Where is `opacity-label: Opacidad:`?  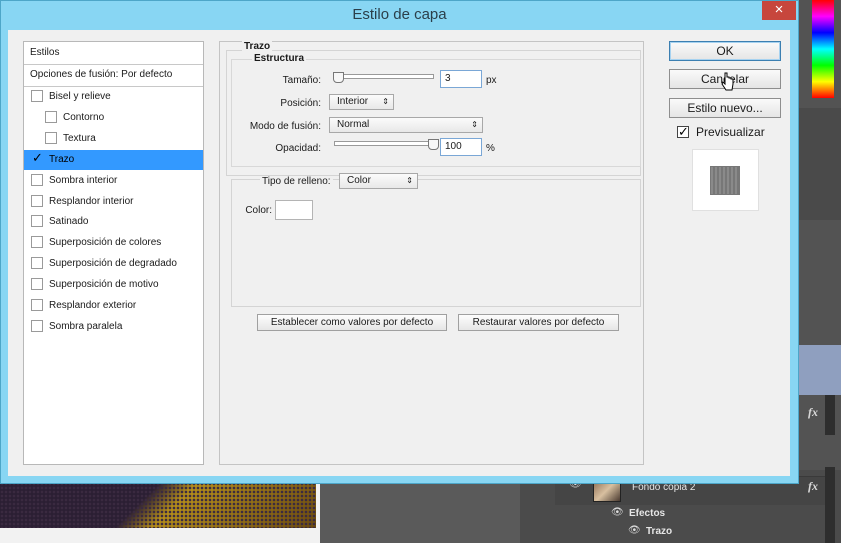
opacity-label: Opacidad: is located at coordinates (298, 148).